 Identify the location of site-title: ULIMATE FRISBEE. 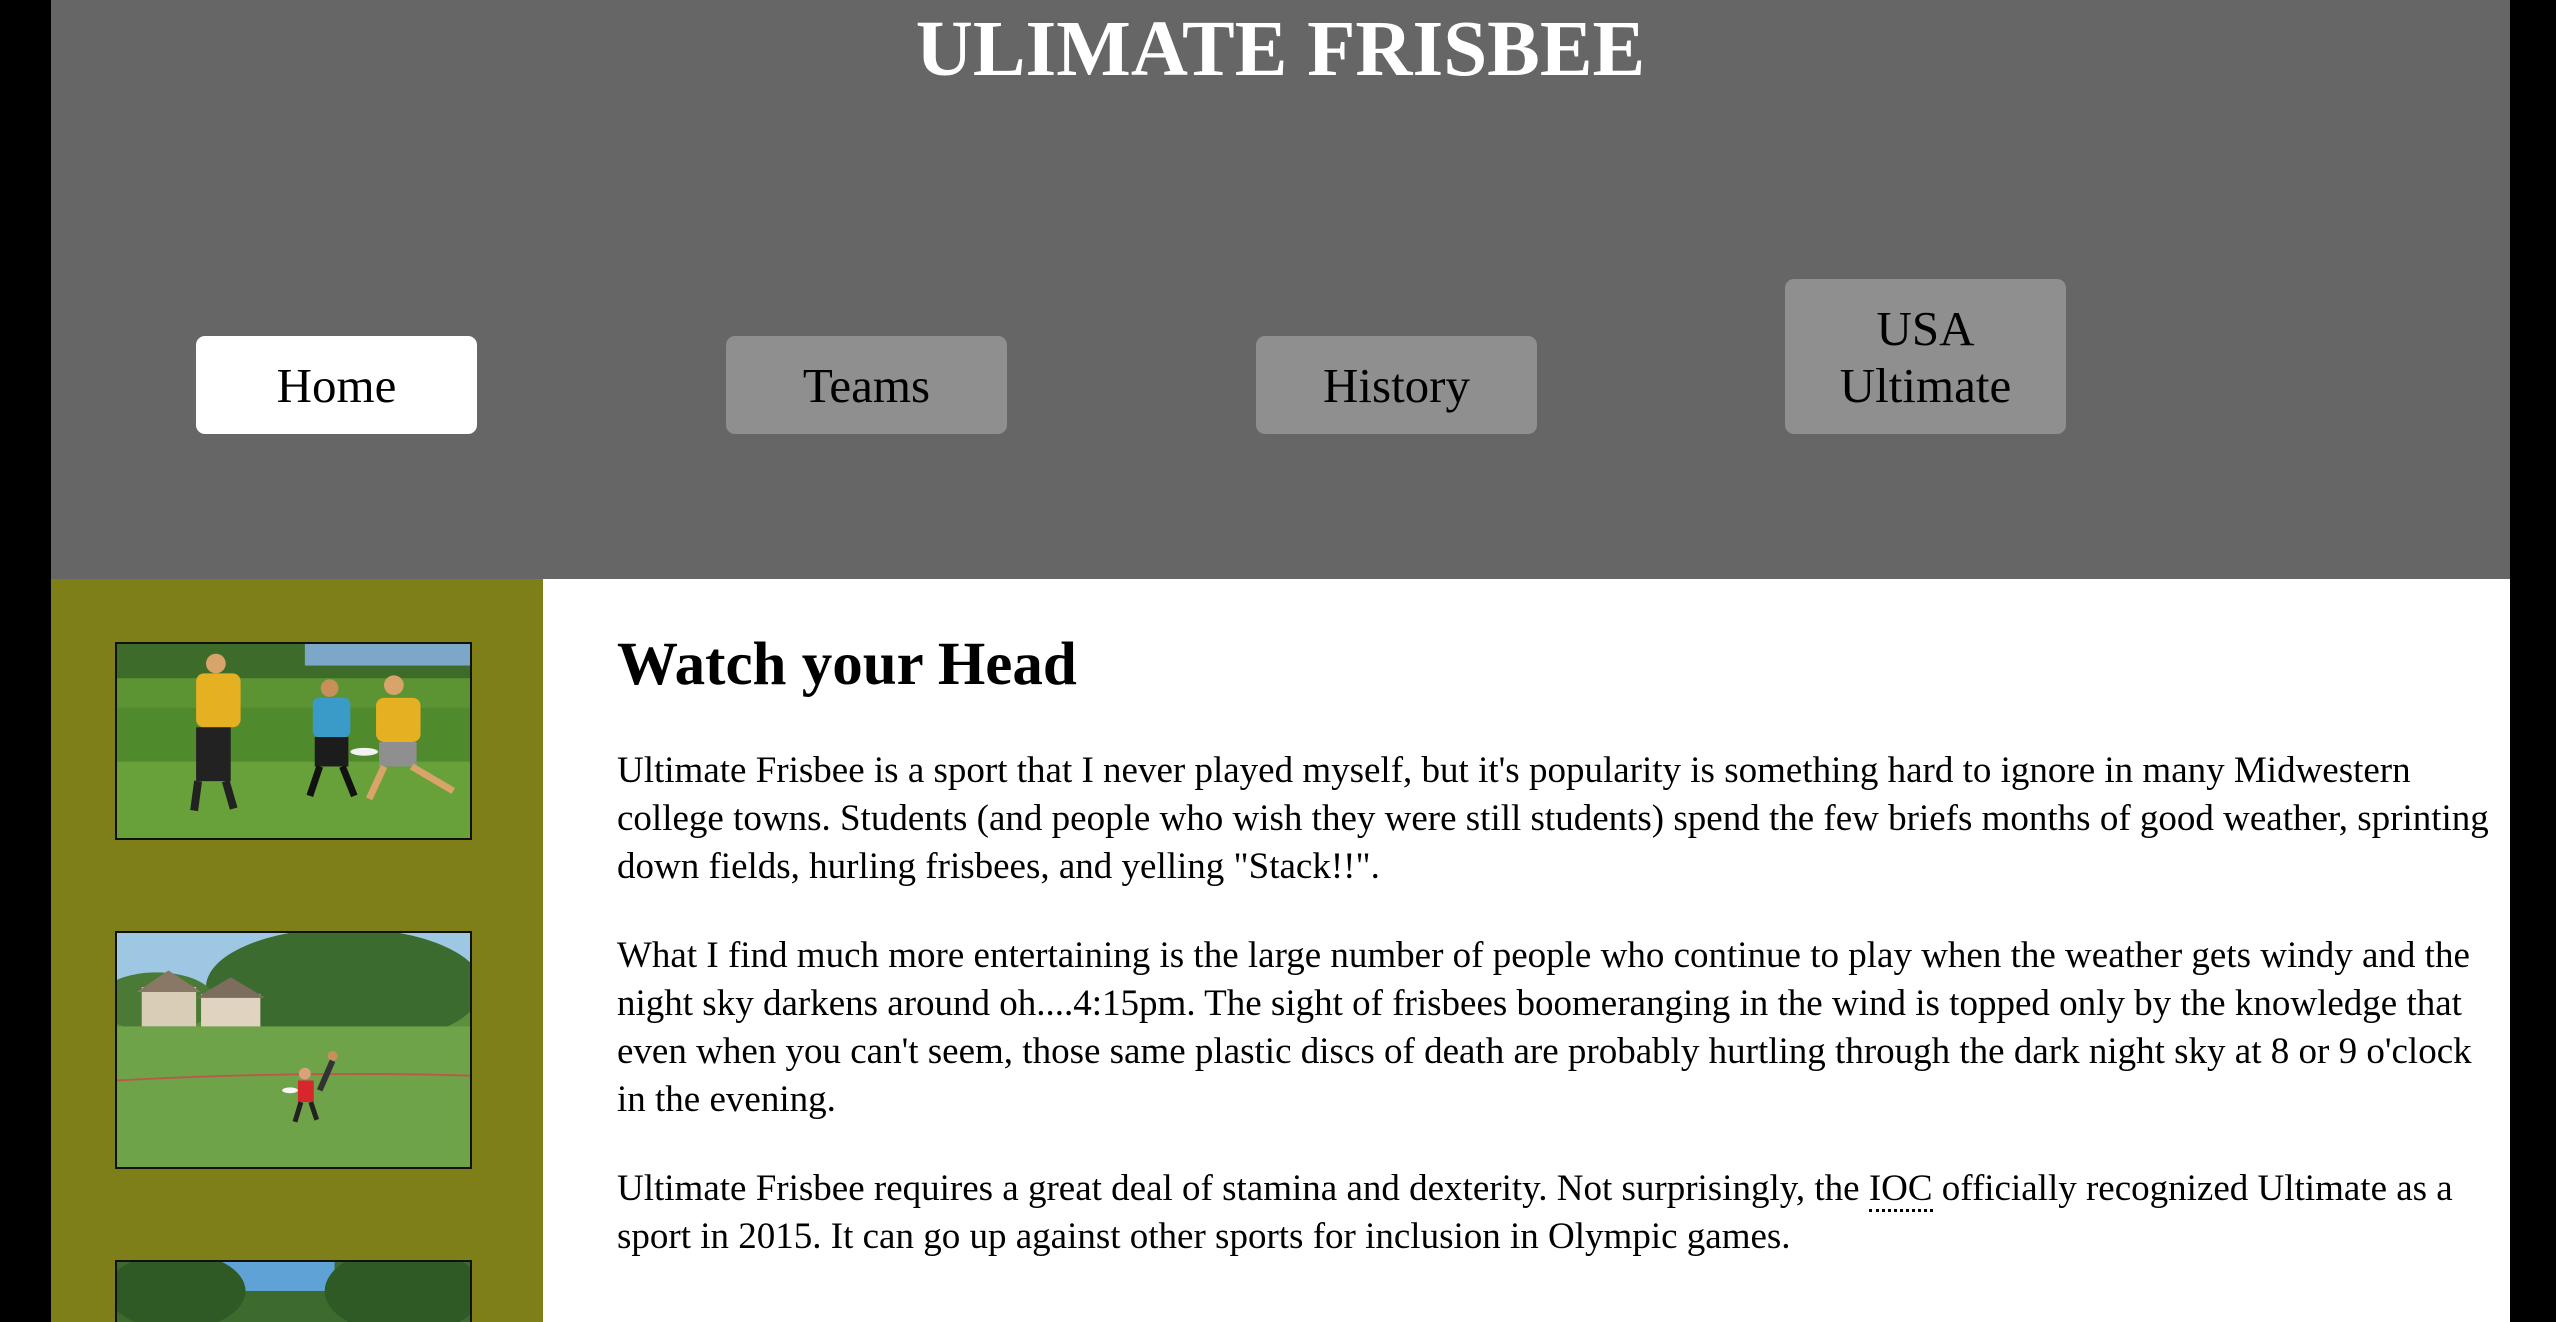
(1280, 49).